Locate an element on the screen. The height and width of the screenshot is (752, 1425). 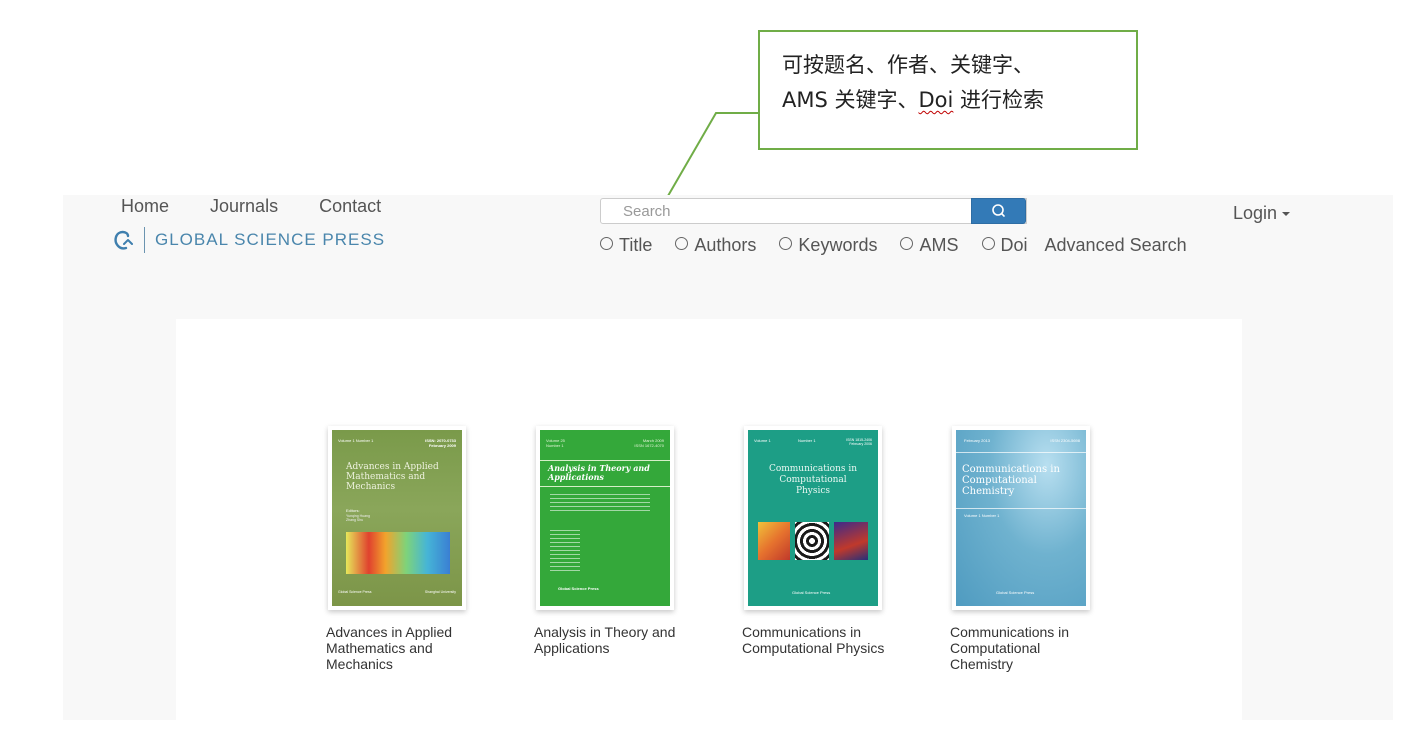
gsp-logo-icon is located at coordinates (123, 240).